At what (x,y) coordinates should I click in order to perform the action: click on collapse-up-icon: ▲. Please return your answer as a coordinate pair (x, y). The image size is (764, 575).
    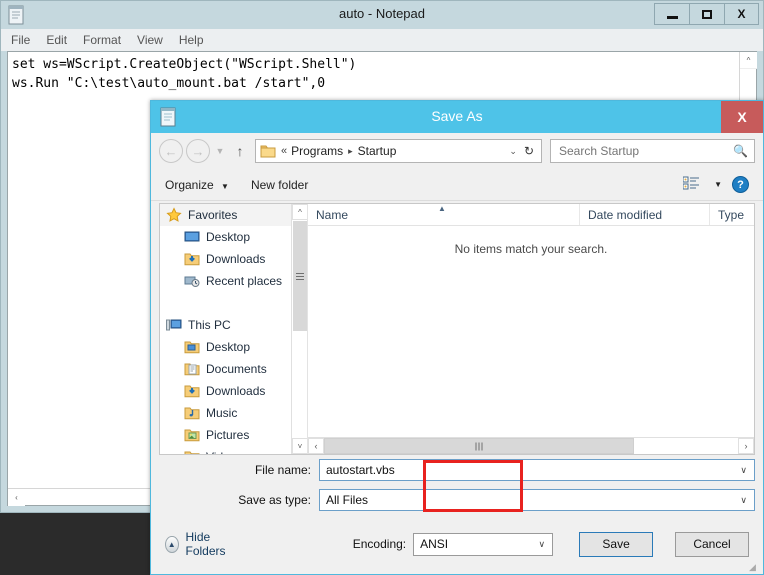
    Looking at the image, I should click on (172, 544).